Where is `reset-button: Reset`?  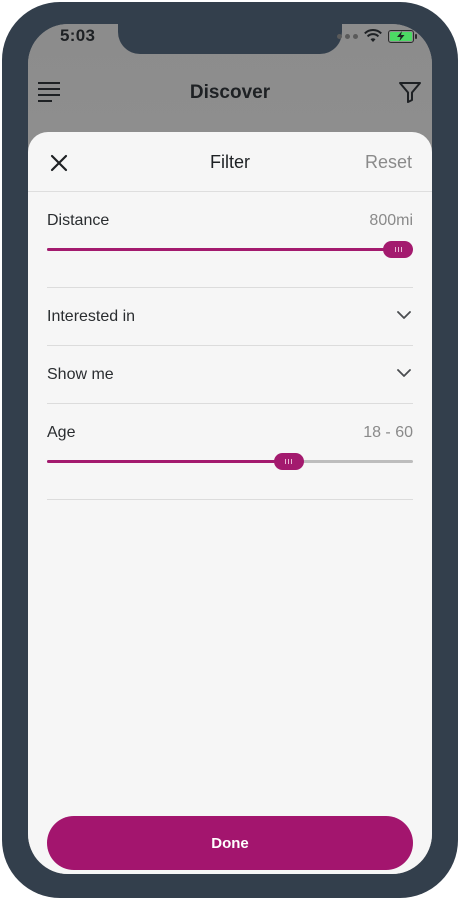
reset-button: Reset is located at coordinates (388, 162).